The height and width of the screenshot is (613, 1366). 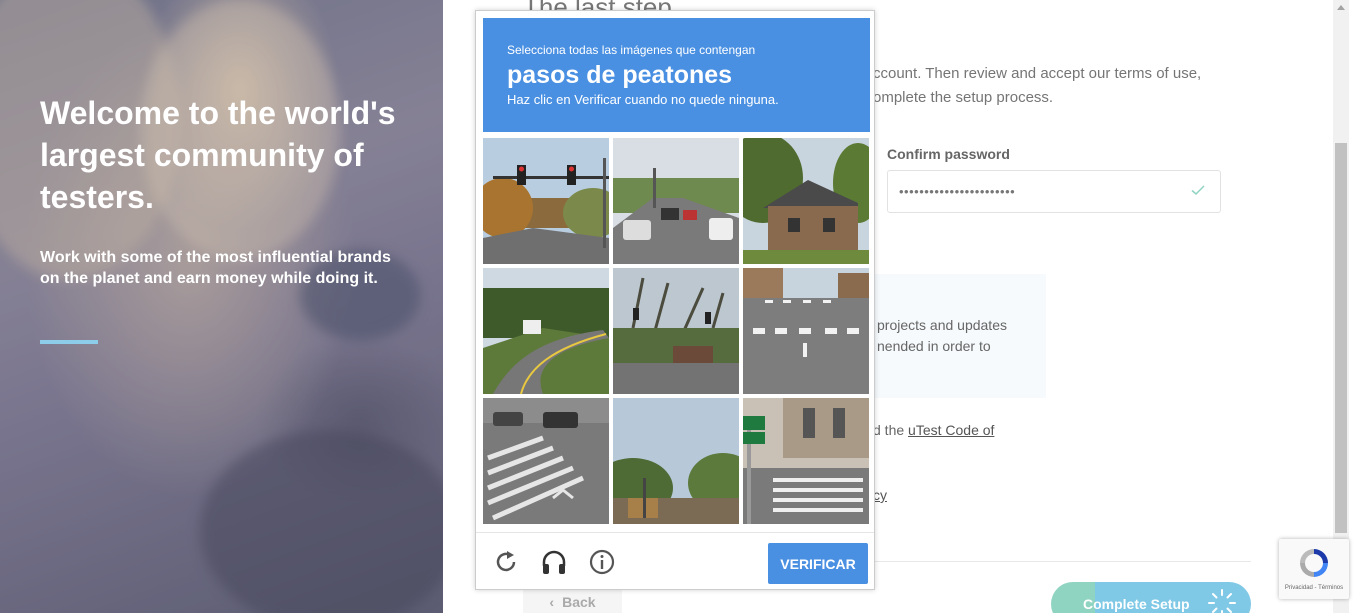 What do you see at coordinates (1136, 604) in the screenshot?
I see `complete-setup-label: Complete Setup` at bounding box center [1136, 604].